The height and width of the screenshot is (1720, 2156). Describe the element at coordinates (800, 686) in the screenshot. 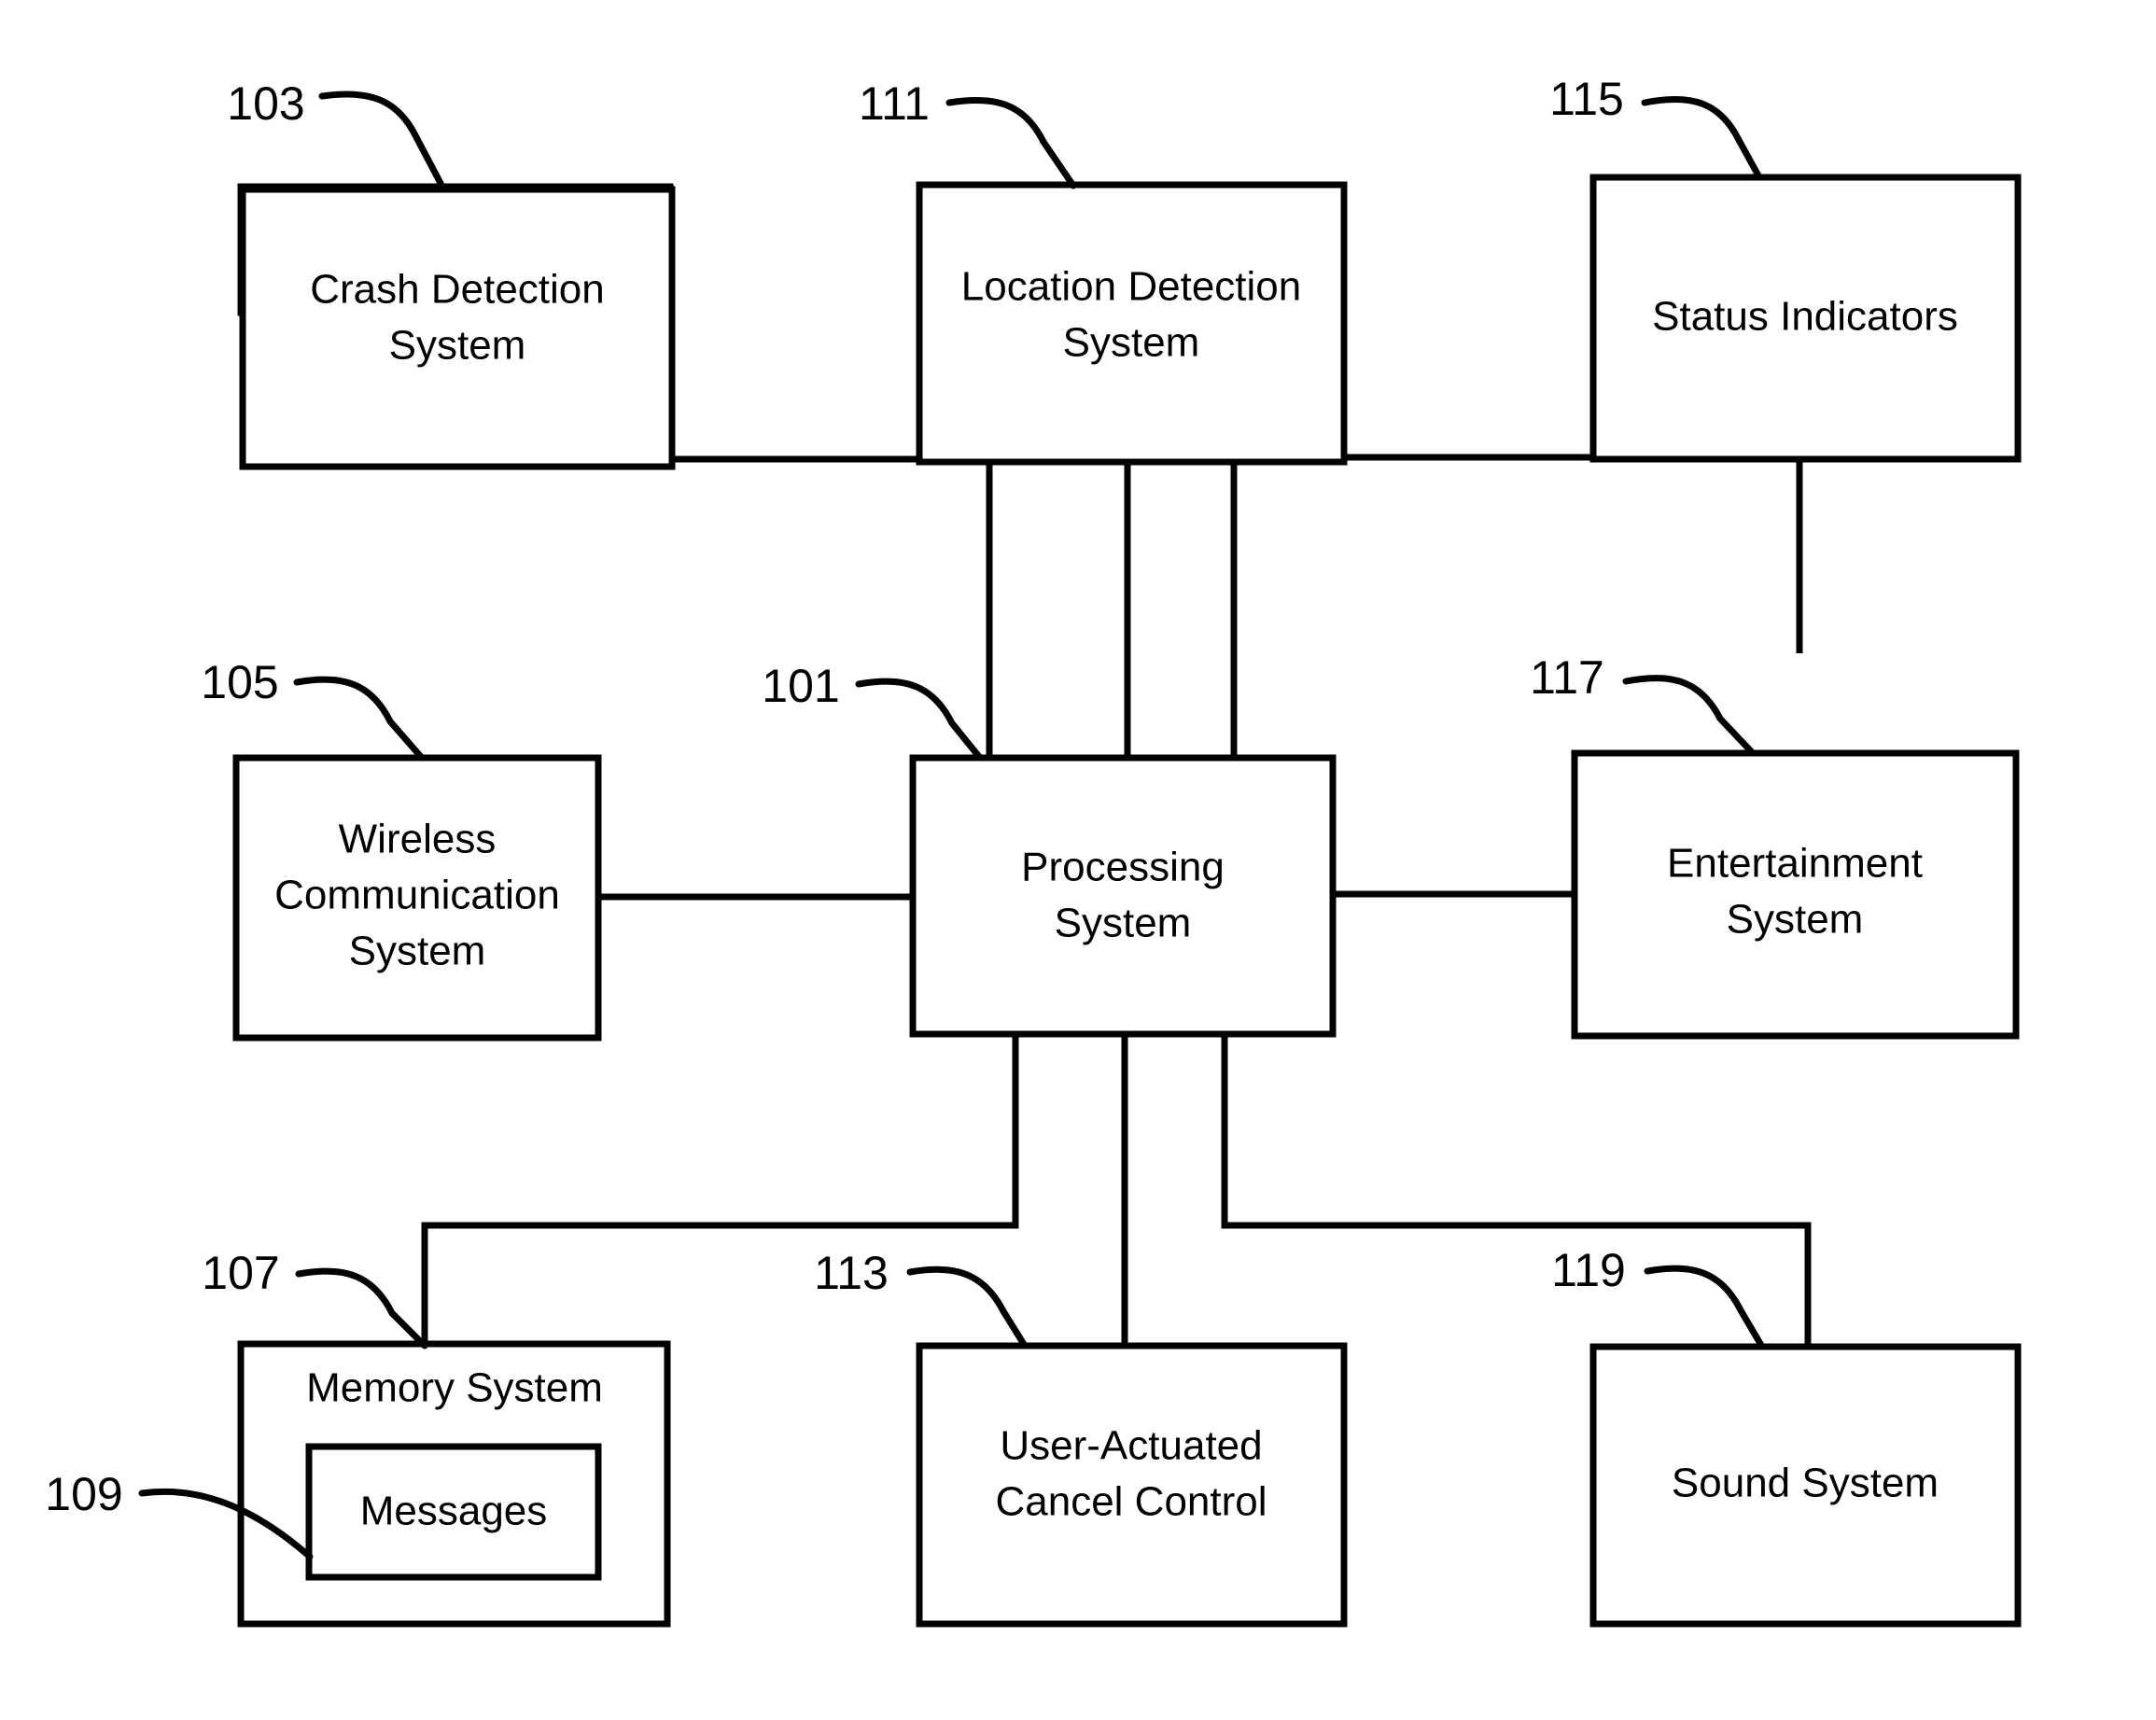

I see `ref-number-101-text: 101` at that location.